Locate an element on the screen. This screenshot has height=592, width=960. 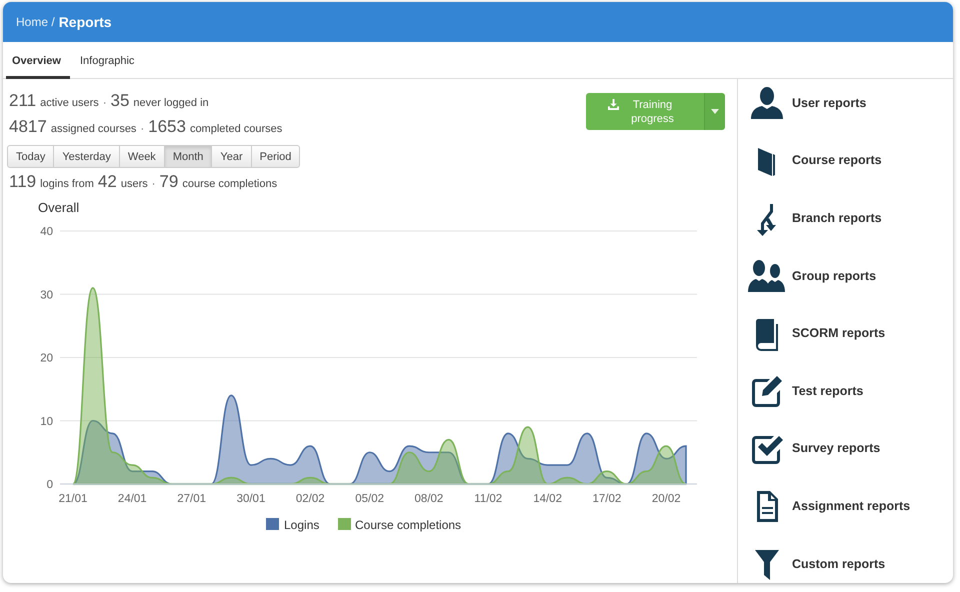
axis-label: 24/01 is located at coordinates (132, 499).